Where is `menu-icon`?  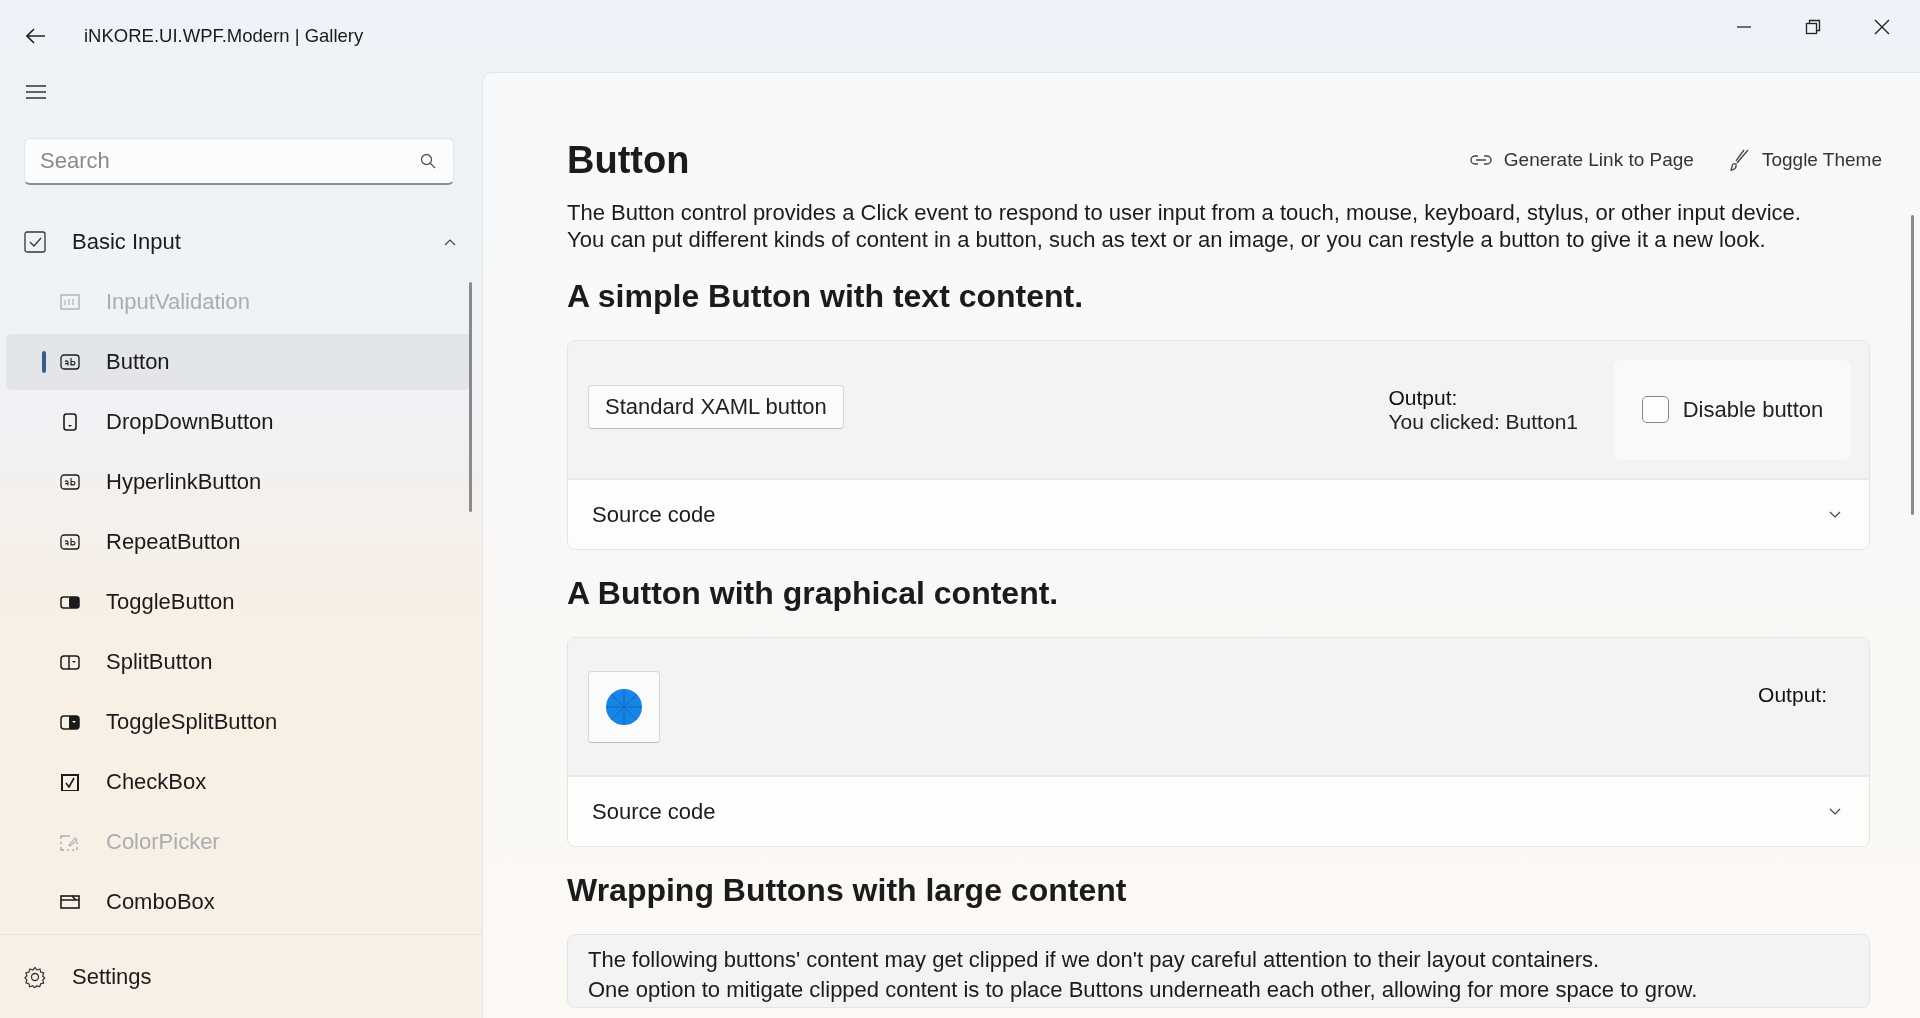 menu-icon is located at coordinates (36, 92).